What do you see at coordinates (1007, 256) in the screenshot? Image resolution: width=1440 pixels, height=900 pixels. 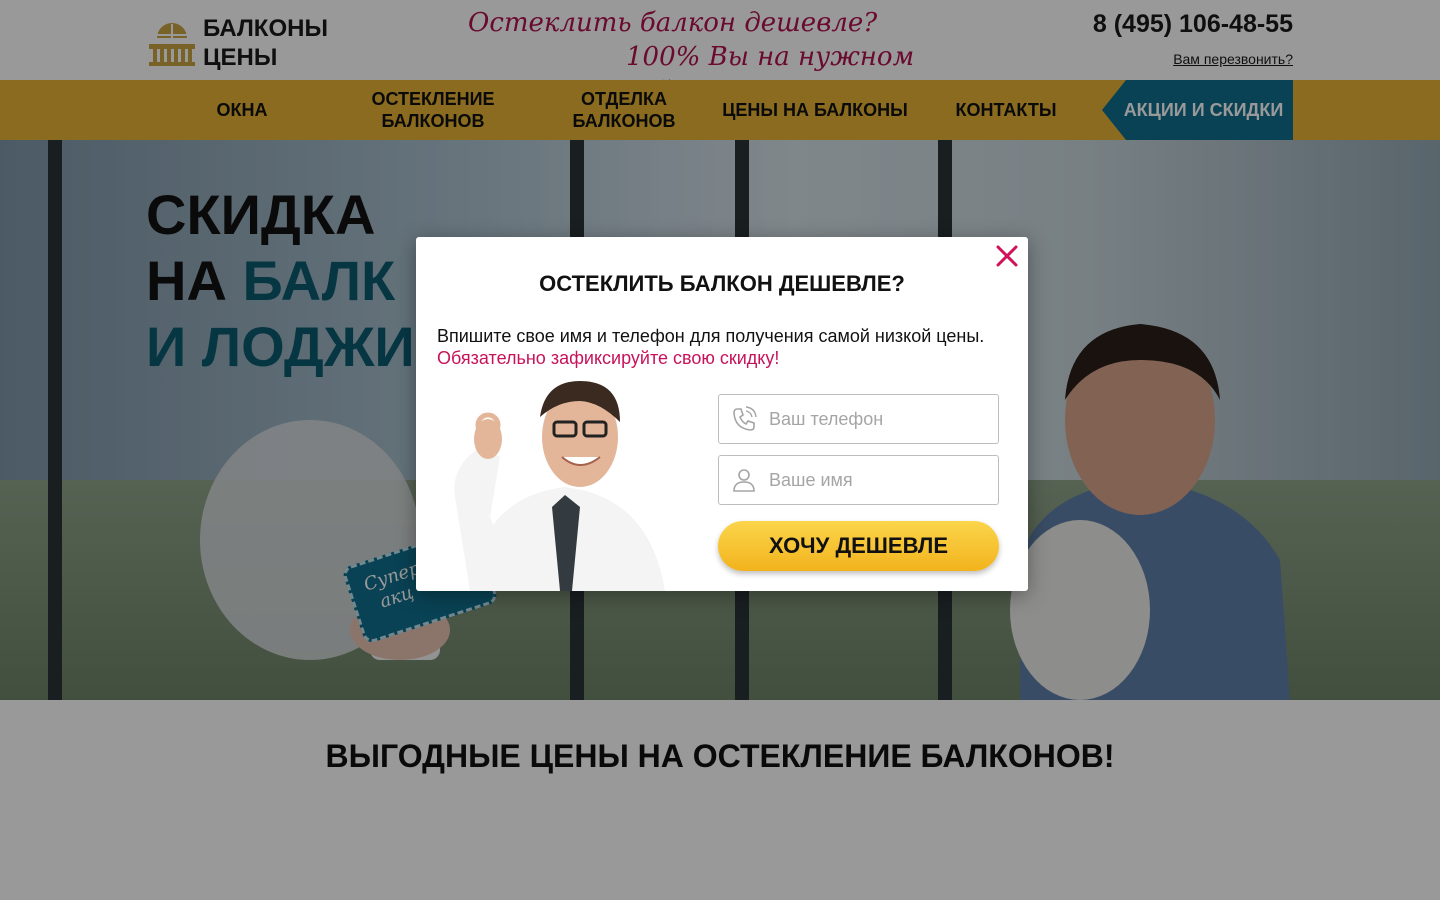 I see `close-icon` at bounding box center [1007, 256].